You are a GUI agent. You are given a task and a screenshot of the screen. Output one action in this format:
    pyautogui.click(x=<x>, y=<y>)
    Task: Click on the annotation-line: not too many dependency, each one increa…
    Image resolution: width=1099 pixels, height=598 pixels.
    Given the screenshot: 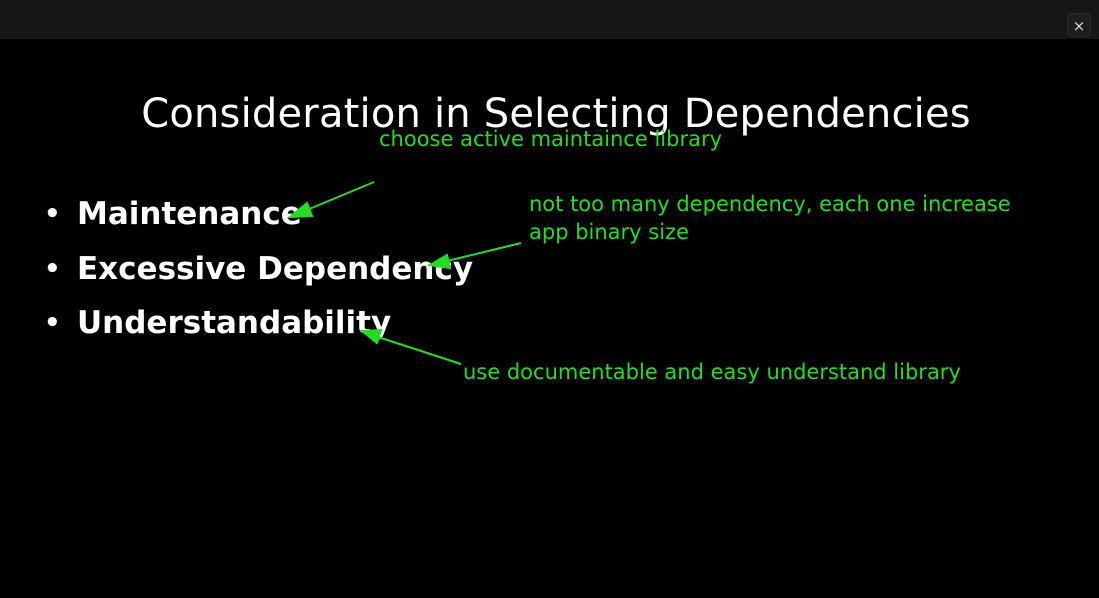 What is the action you would take?
    pyautogui.click(x=770, y=204)
    